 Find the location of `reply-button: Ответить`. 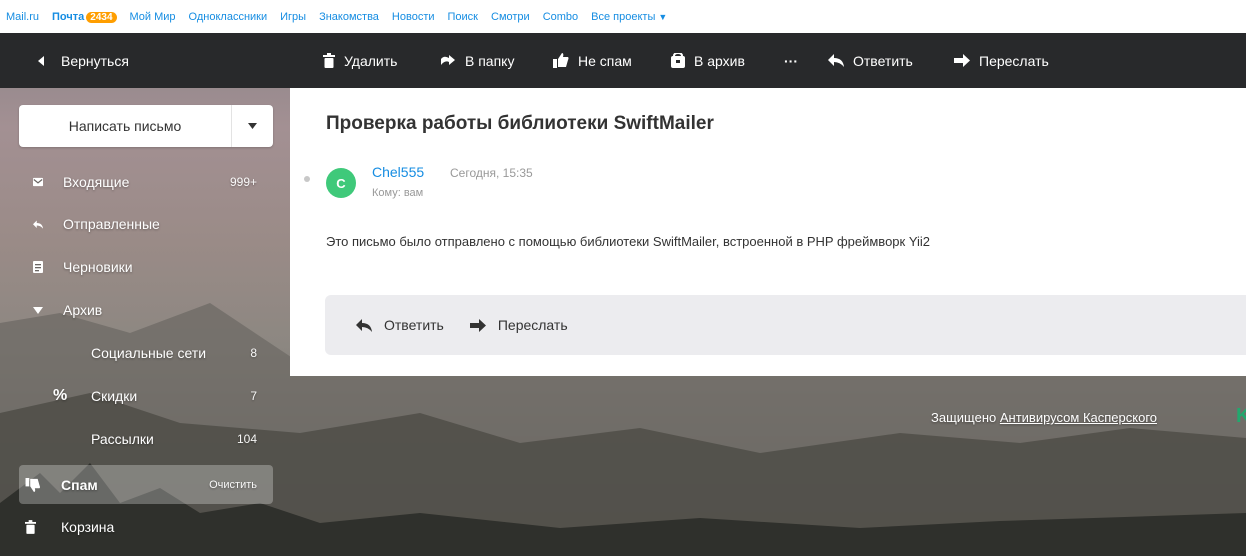

reply-button: Ответить is located at coordinates (870, 61).